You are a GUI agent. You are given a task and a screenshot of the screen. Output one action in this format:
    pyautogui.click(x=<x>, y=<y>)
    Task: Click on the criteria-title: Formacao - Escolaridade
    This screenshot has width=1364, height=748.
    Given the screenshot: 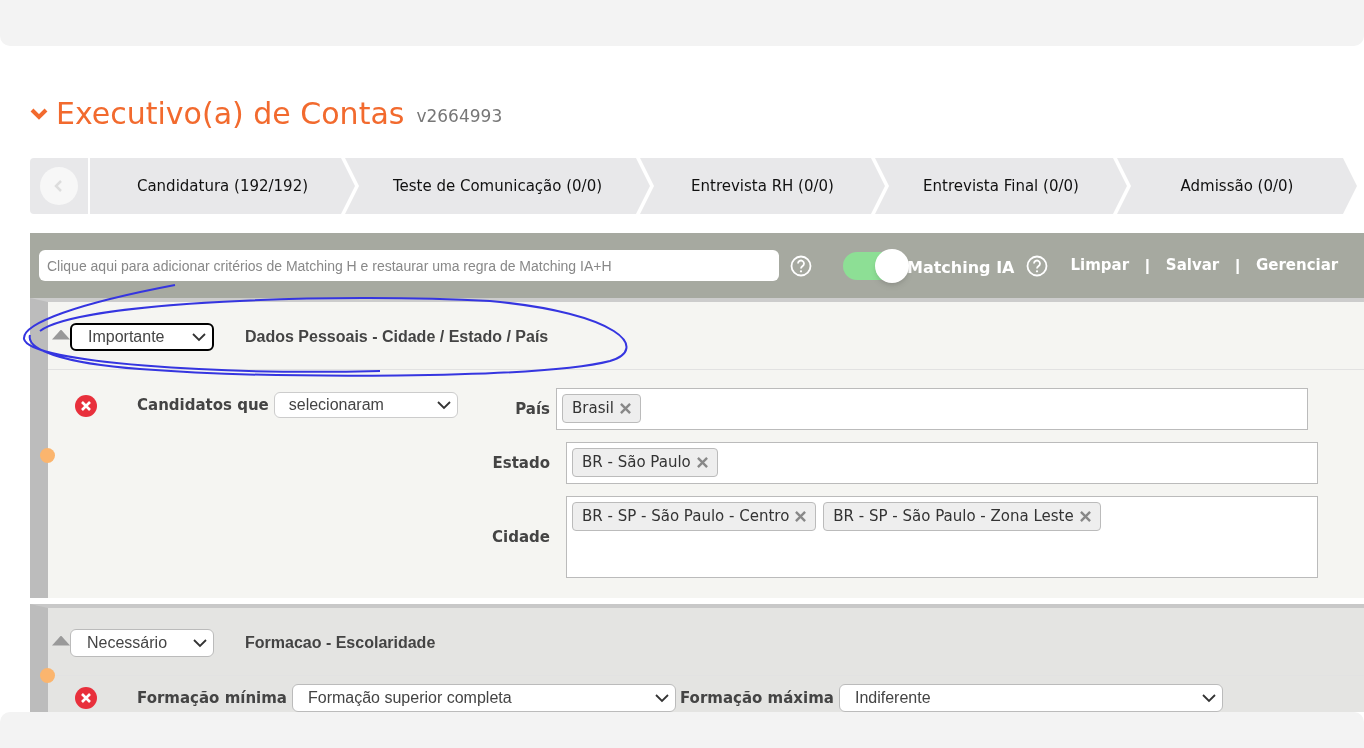 What is the action you would take?
    pyautogui.click(x=340, y=642)
    